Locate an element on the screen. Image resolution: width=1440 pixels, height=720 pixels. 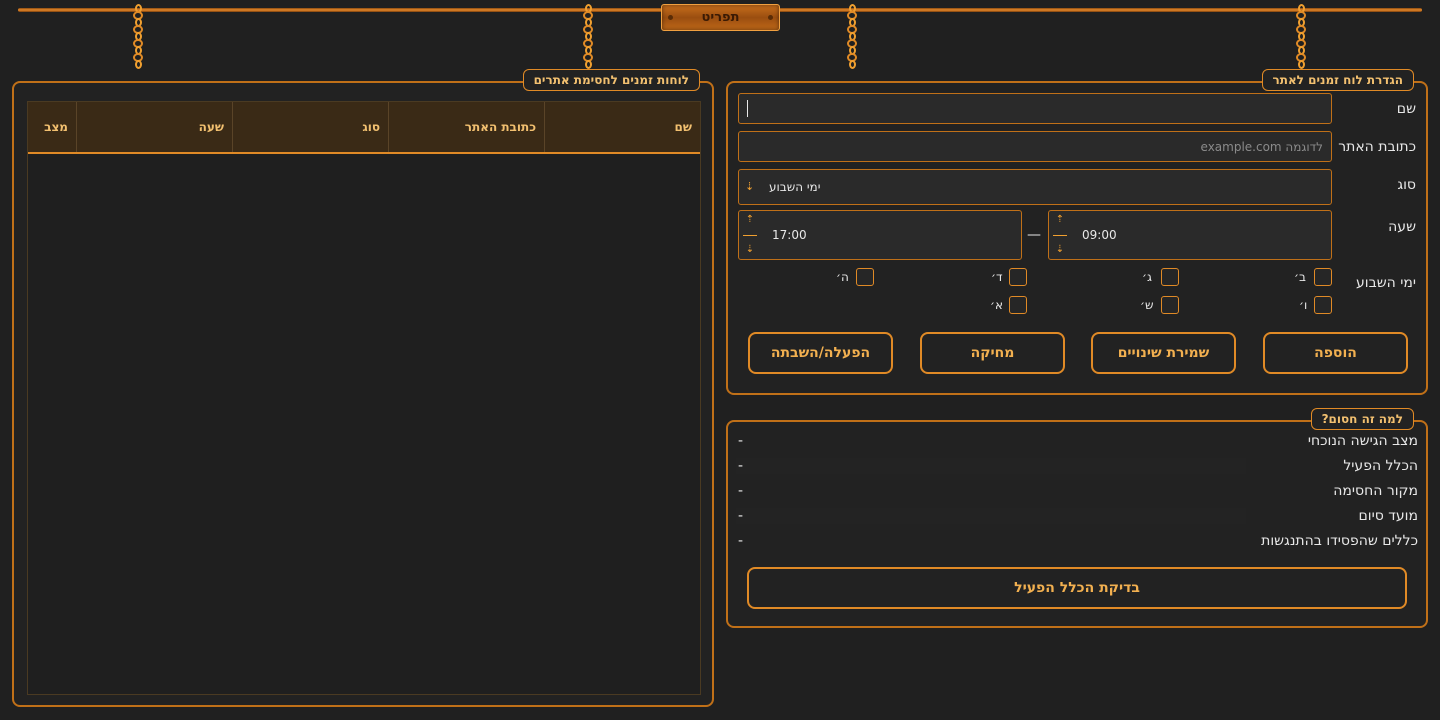
menu-button: תפריט is located at coordinates (720, 17).